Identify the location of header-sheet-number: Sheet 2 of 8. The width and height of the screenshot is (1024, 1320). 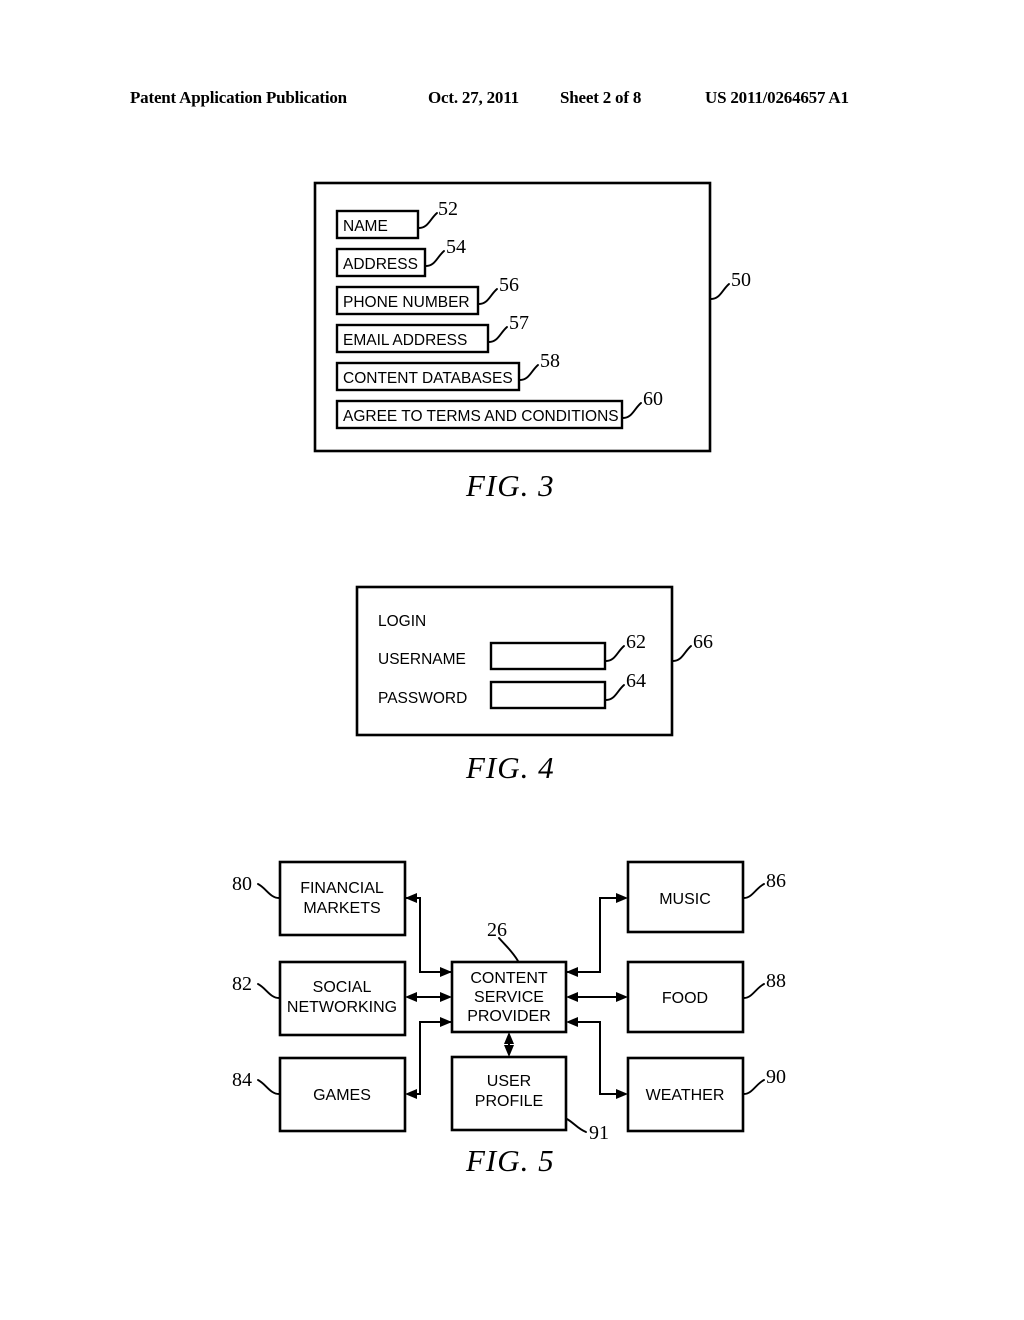
(601, 97).